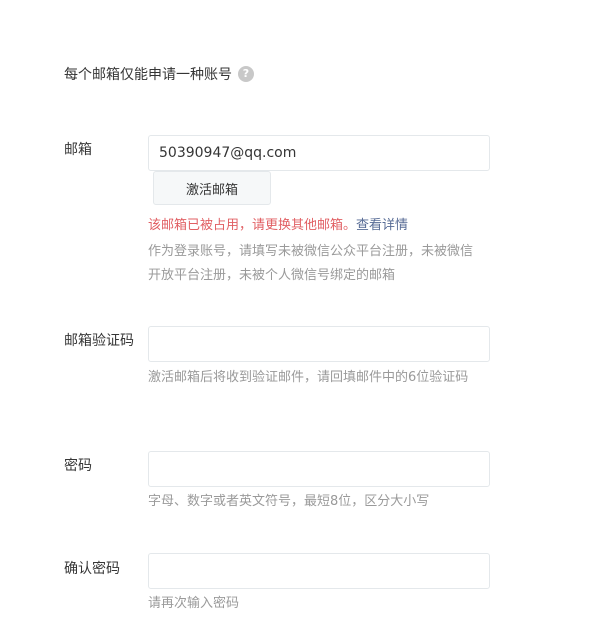 The height and width of the screenshot is (632, 597). Describe the element at coordinates (252, 225) in the screenshot. I see `email-error-text: 该邮箱已被占用，请更换其他邮箱。` at that location.